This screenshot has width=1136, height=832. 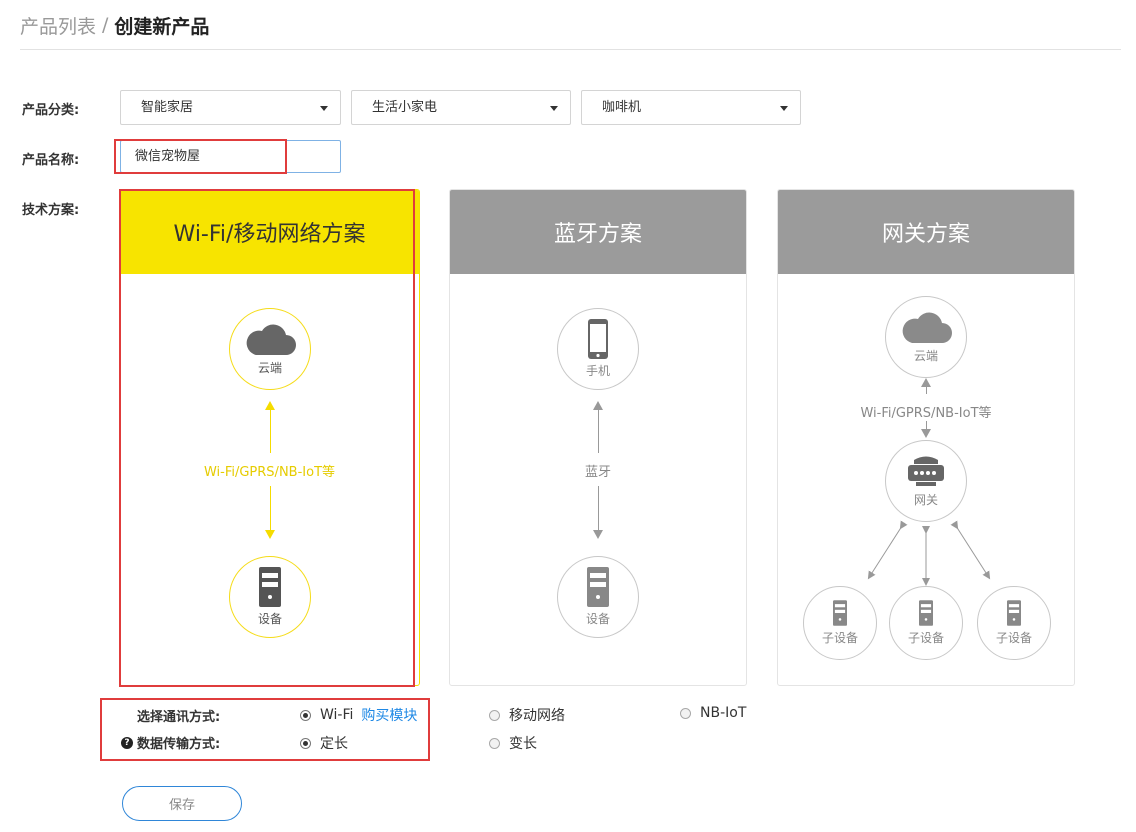 I want to click on comm-option-nbiot: NB-IoT, so click(x=713, y=713).